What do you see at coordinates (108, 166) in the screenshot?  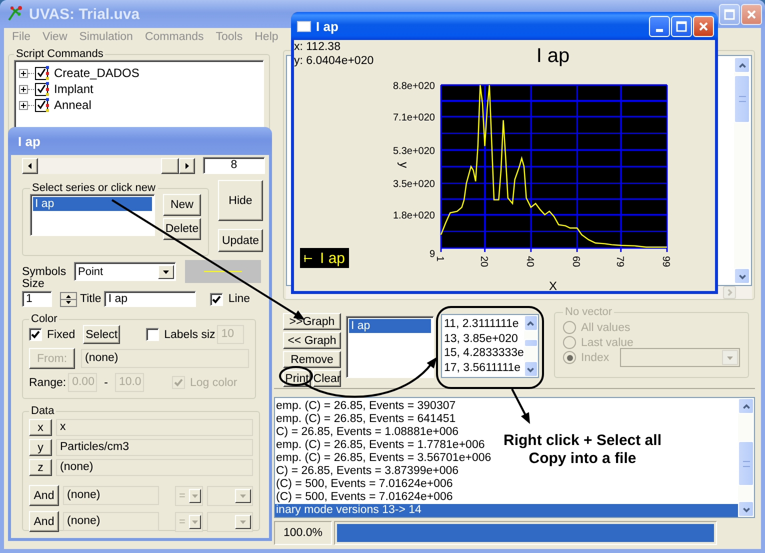 I see `horizontal-scrollbar` at bounding box center [108, 166].